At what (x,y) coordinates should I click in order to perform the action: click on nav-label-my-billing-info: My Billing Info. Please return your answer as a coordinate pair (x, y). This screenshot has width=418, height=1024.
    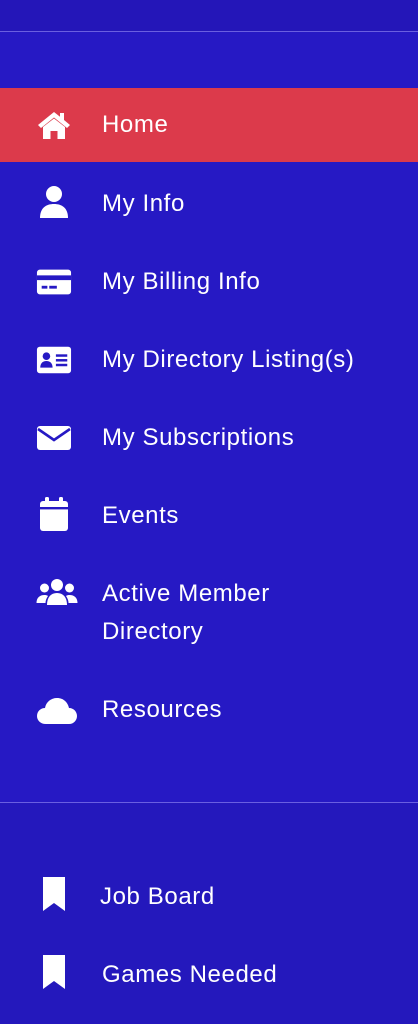
    Looking at the image, I should click on (181, 281).